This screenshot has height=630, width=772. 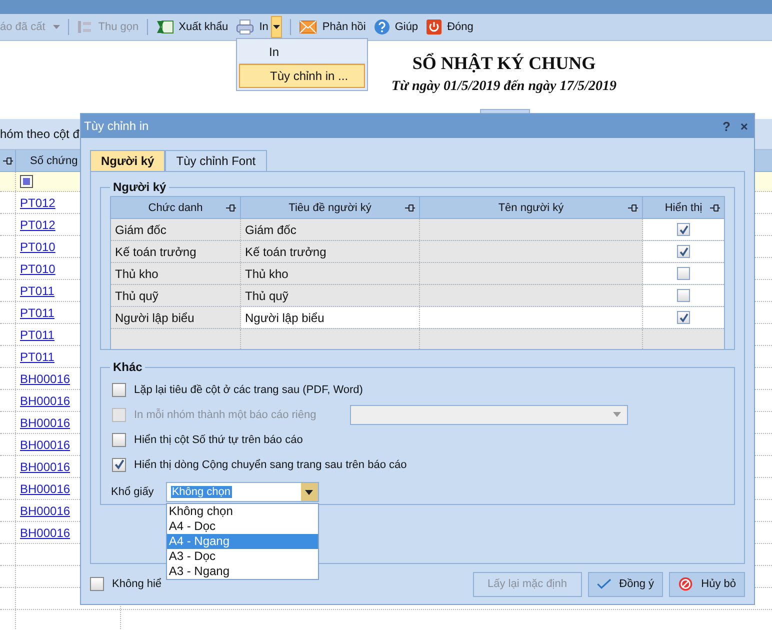 I want to click on field-label: Khổ giấy, so click(x=132, y=492).